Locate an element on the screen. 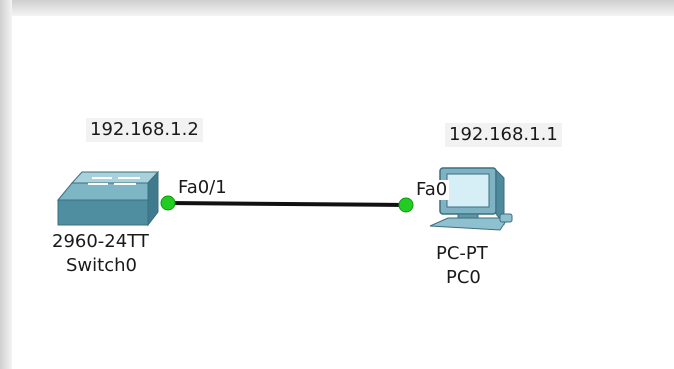  switch-port-status-light is located at coordinates (168, 203).